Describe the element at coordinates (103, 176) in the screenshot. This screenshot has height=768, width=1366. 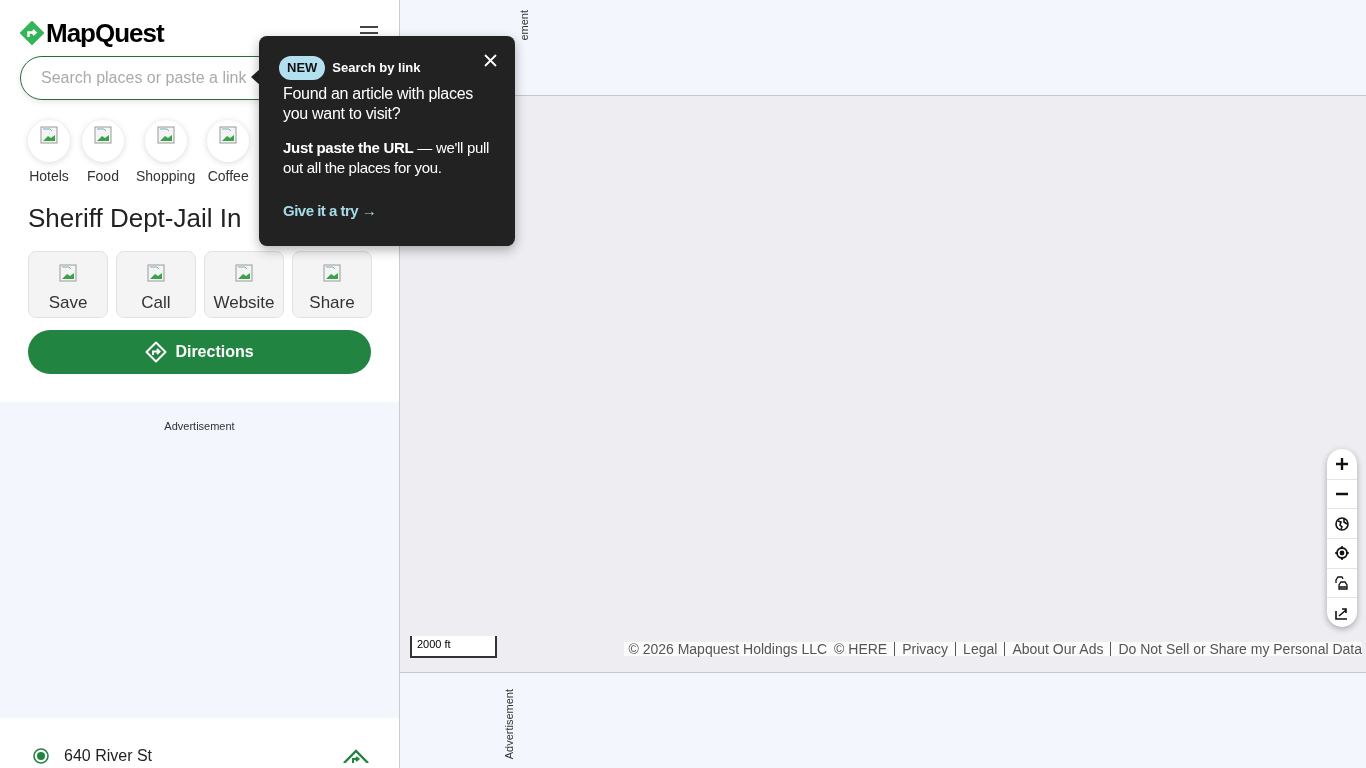
I see `category-label: Food` at that location.